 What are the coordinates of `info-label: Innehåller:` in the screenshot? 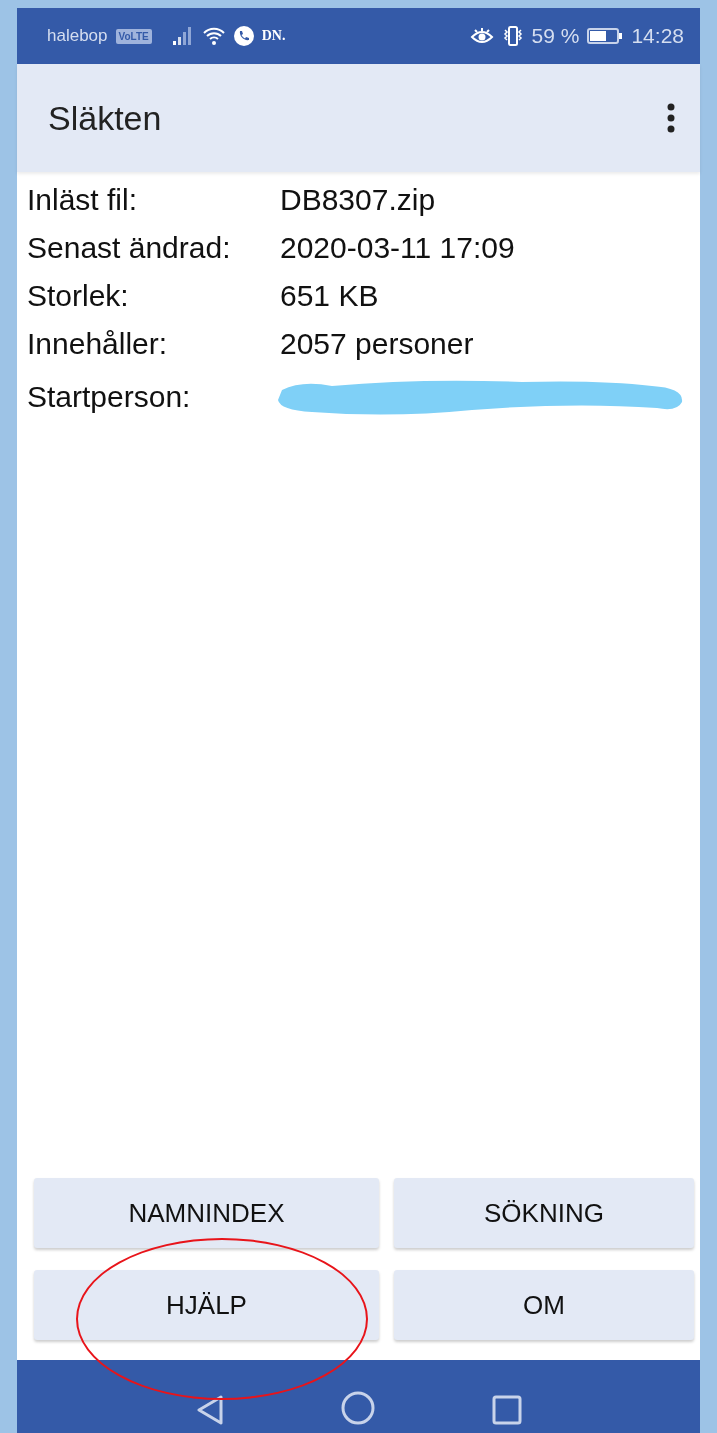 It's located at (98, 344).